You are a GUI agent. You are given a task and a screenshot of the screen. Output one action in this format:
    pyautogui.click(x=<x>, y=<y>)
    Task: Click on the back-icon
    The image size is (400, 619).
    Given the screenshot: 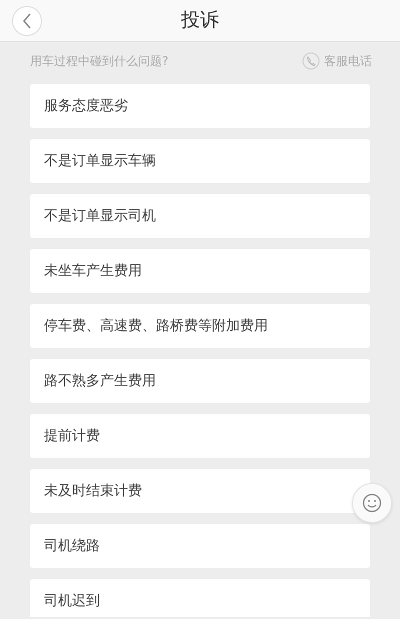 What is the action you would take?
    pyautogui.click(x=27, y=21)
    